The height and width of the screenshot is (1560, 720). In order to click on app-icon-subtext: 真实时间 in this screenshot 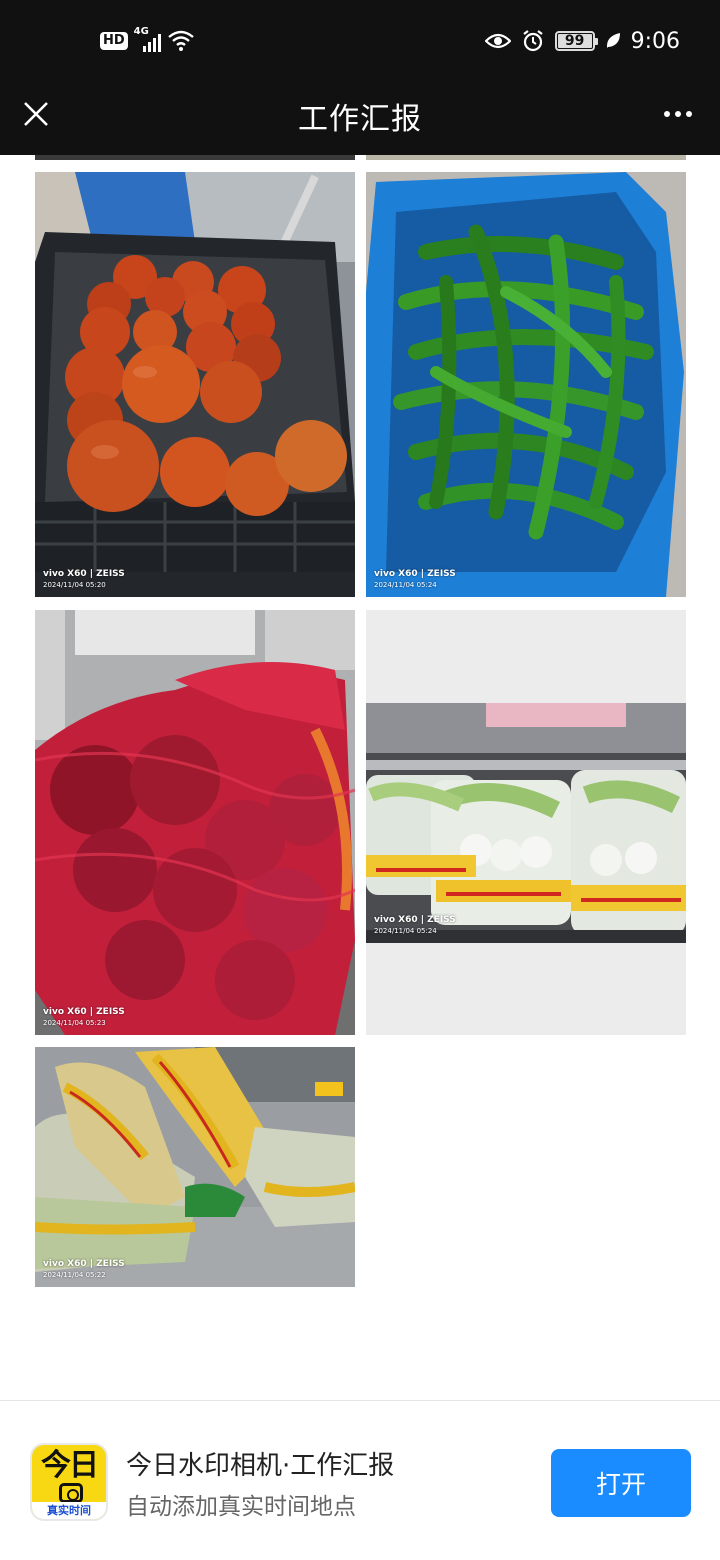, I will do `click(69, 1510)`.